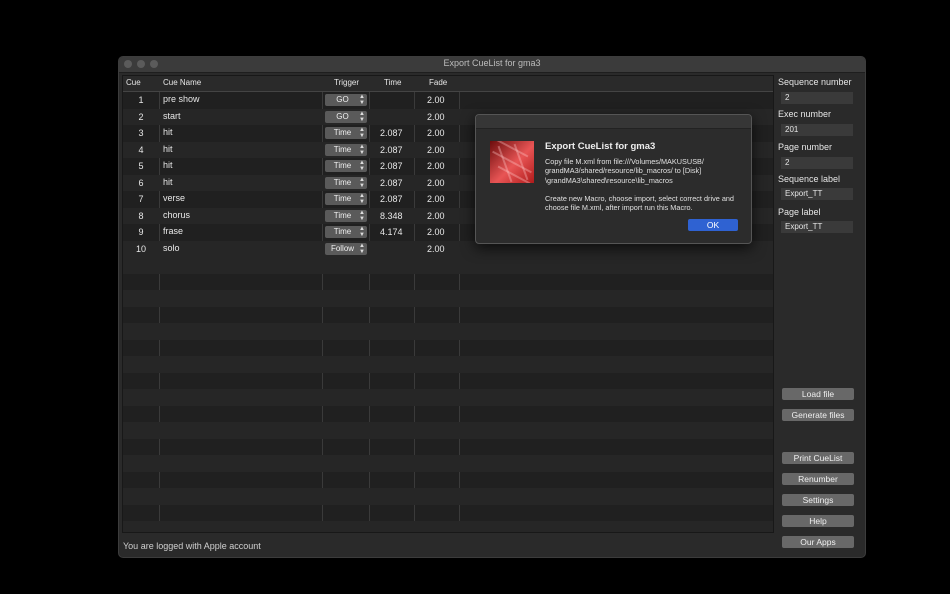  Describe the element at coordinates (392, 82) in the screenshot. I see `header-time: Time` at that location.